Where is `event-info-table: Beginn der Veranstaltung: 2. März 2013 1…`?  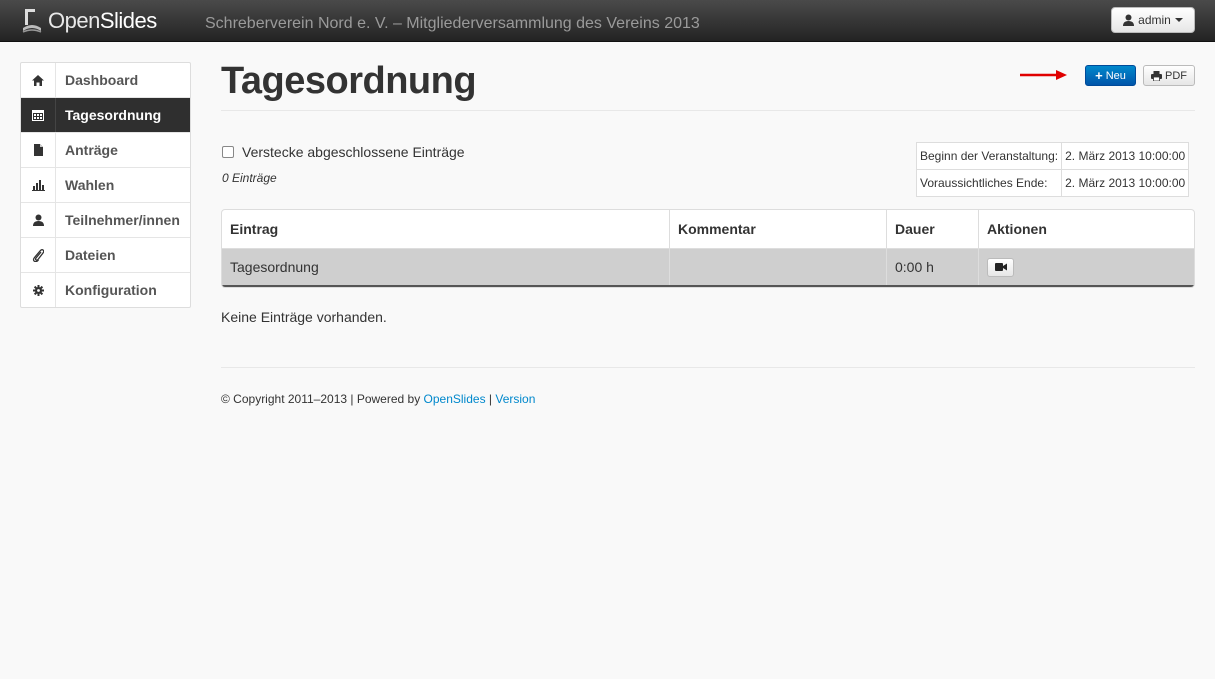
event-info-table: Beginn der Veranstaltung: 2. März 2013 1… is located at coordinates (1052, 169).